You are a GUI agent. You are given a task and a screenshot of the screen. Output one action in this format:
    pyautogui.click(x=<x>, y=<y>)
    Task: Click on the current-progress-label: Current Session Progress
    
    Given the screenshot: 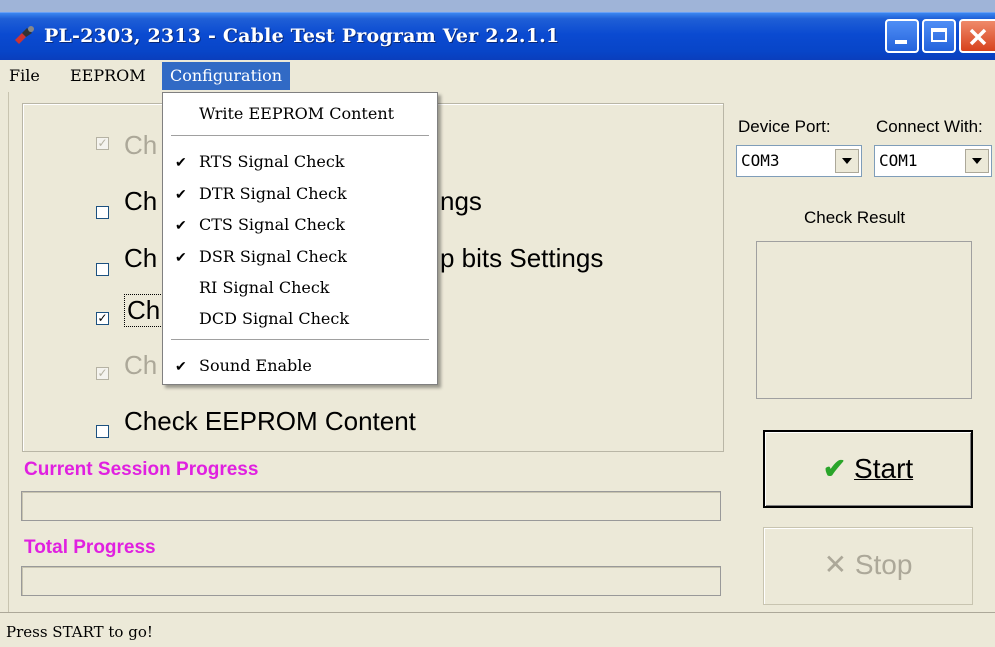 What is the action you would take?
    pyautogui.click(x=141, y=469)
    